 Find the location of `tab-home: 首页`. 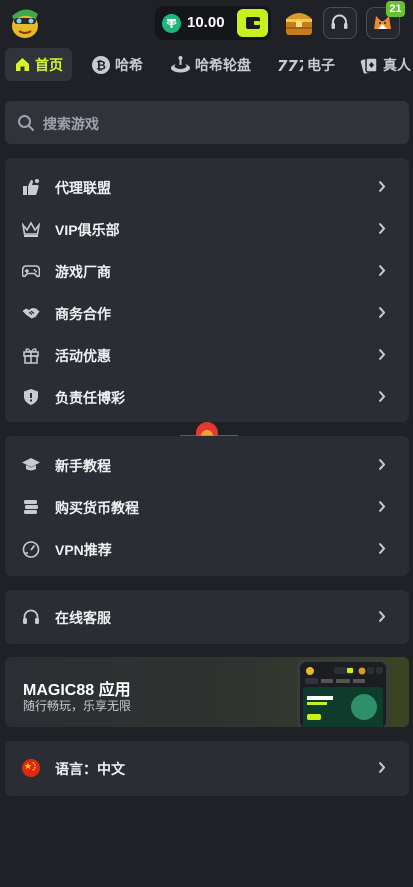

tab-home: 首页 is located at coordinates (38, 64).